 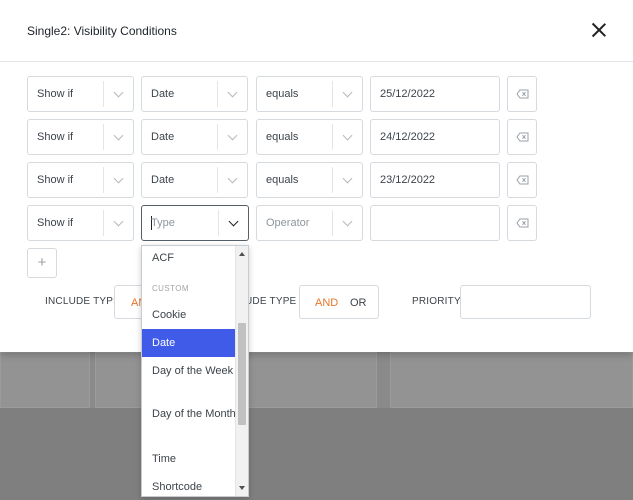 I want to click on dropdown-option-shortcode: Shortcode, so click(x=189, y=487).